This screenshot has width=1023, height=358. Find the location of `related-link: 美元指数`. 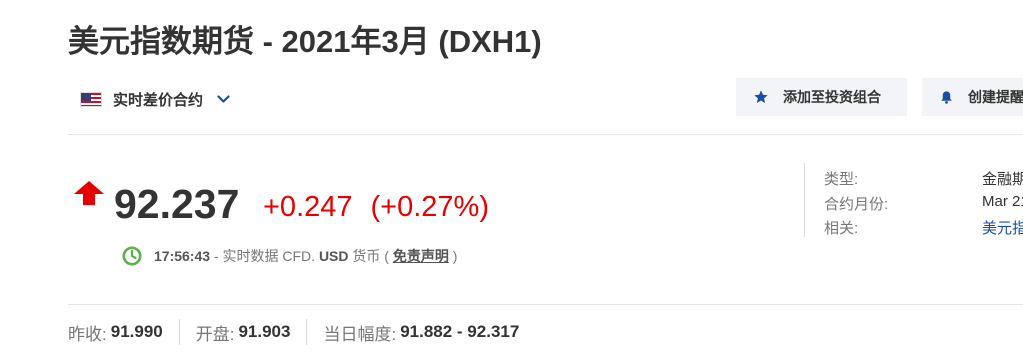

related-link: 美元指数 is located at coordinates (1002, 227).